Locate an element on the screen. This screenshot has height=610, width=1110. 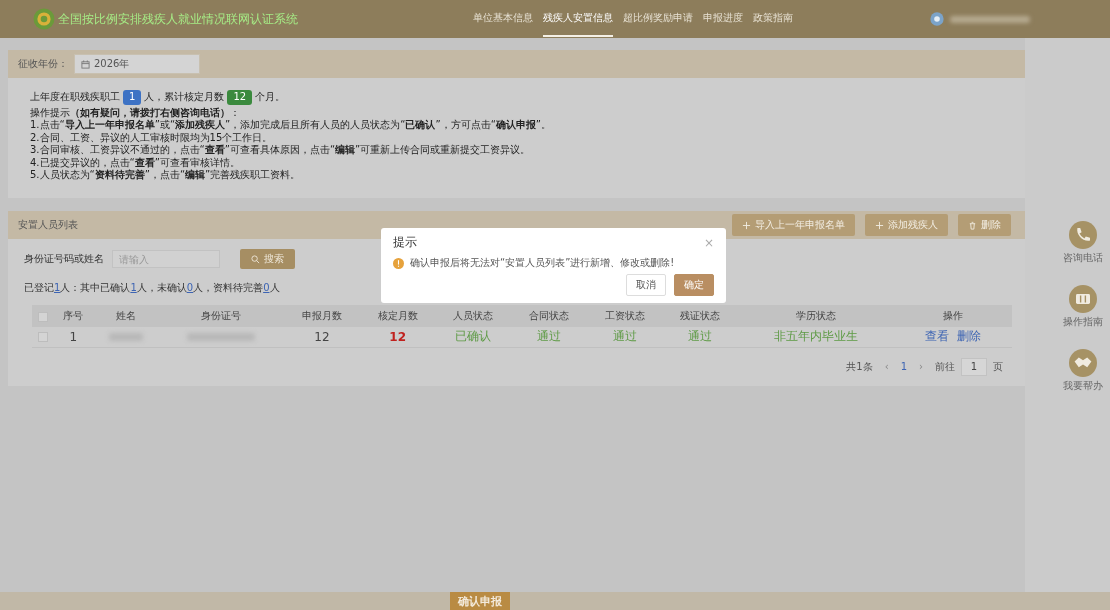
next-page: › is located at coordinates (921, 366).